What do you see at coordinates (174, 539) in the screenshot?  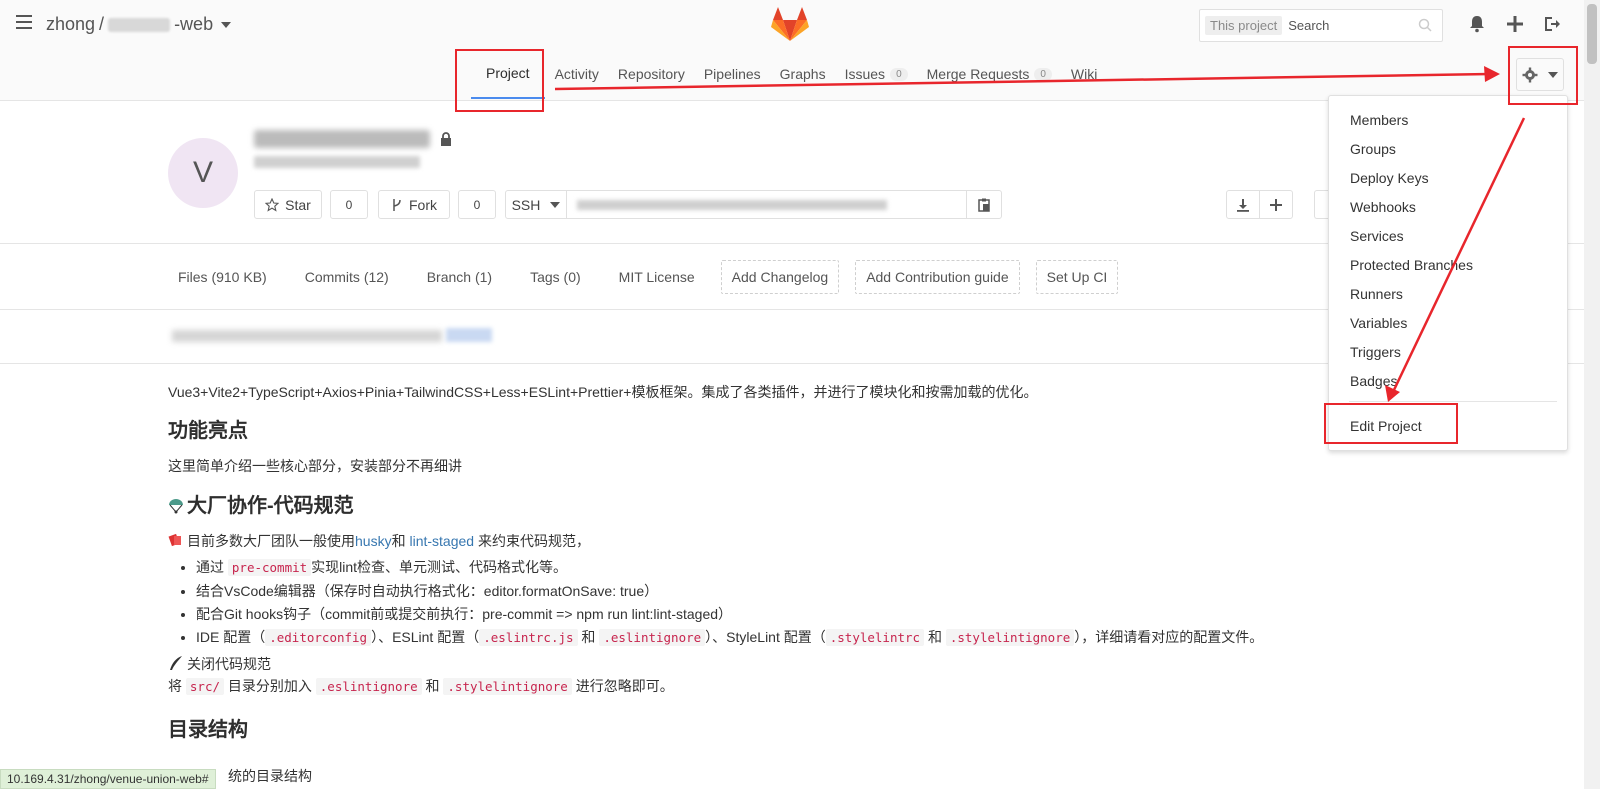 I see `bookmarks-emoji-icon` at bounding box center [174, 539].